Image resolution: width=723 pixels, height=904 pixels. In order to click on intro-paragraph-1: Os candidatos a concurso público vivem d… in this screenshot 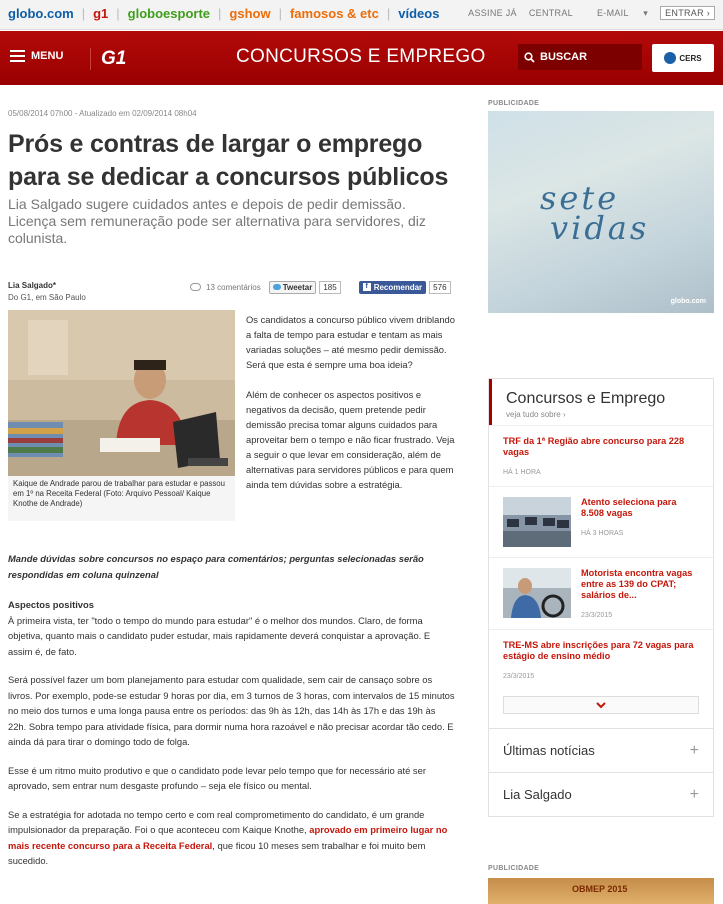, I will do `click(350, 342)`.